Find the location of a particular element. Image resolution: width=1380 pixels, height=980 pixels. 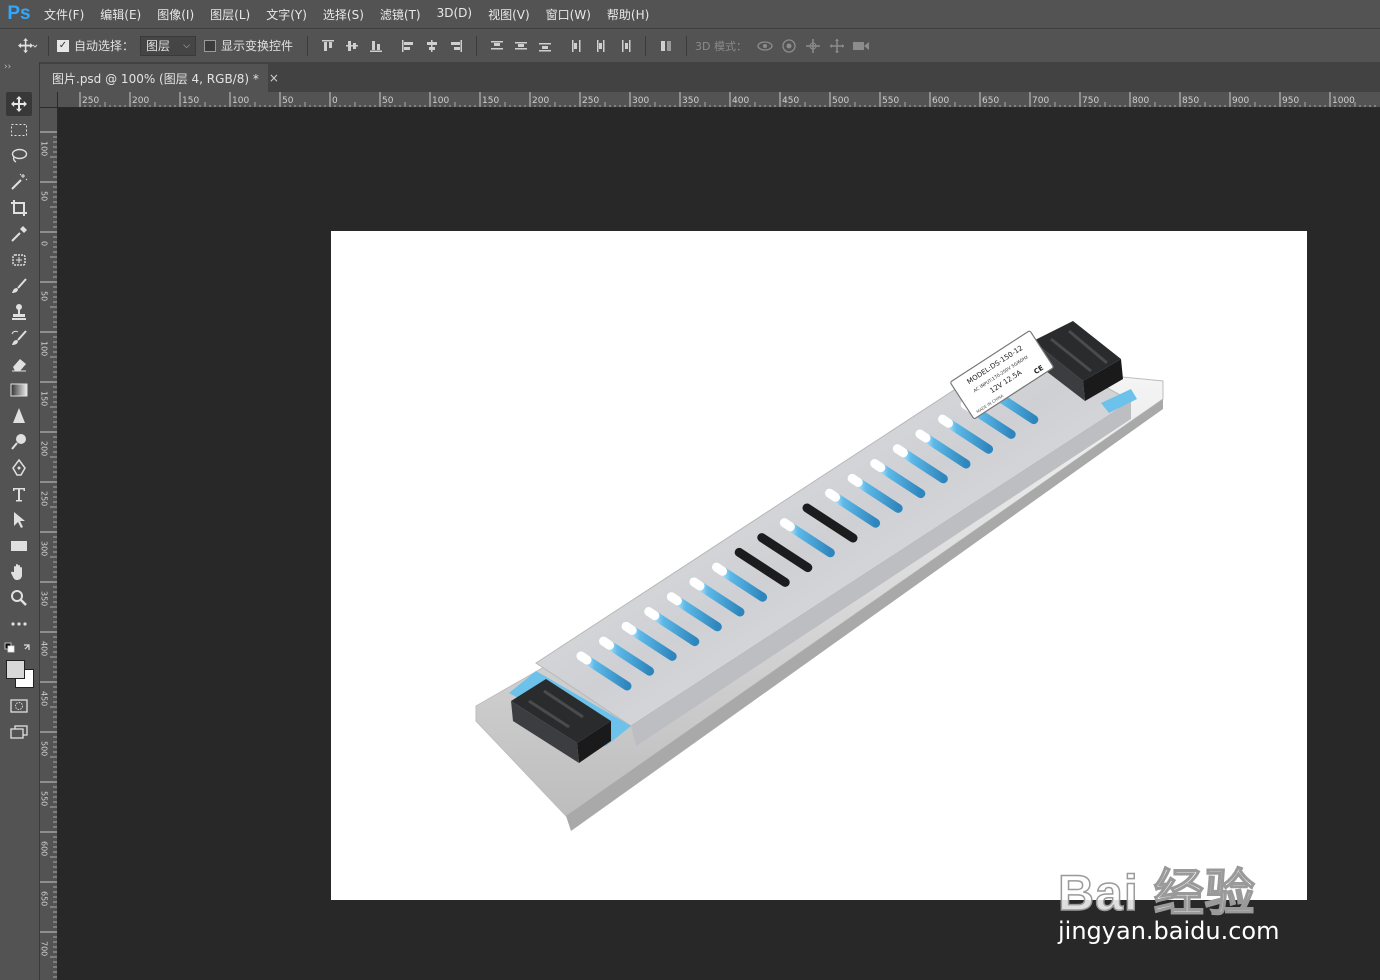

gradient-tool-icon is located at coordinates (19, 390).